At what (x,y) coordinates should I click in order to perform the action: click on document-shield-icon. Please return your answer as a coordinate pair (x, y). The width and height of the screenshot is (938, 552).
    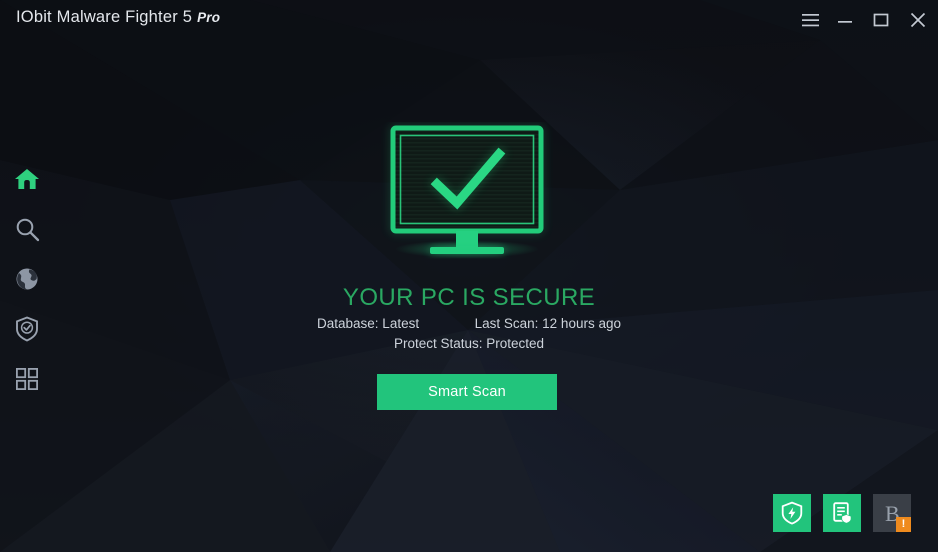
    Looking at the image, I should click on (842, 513).